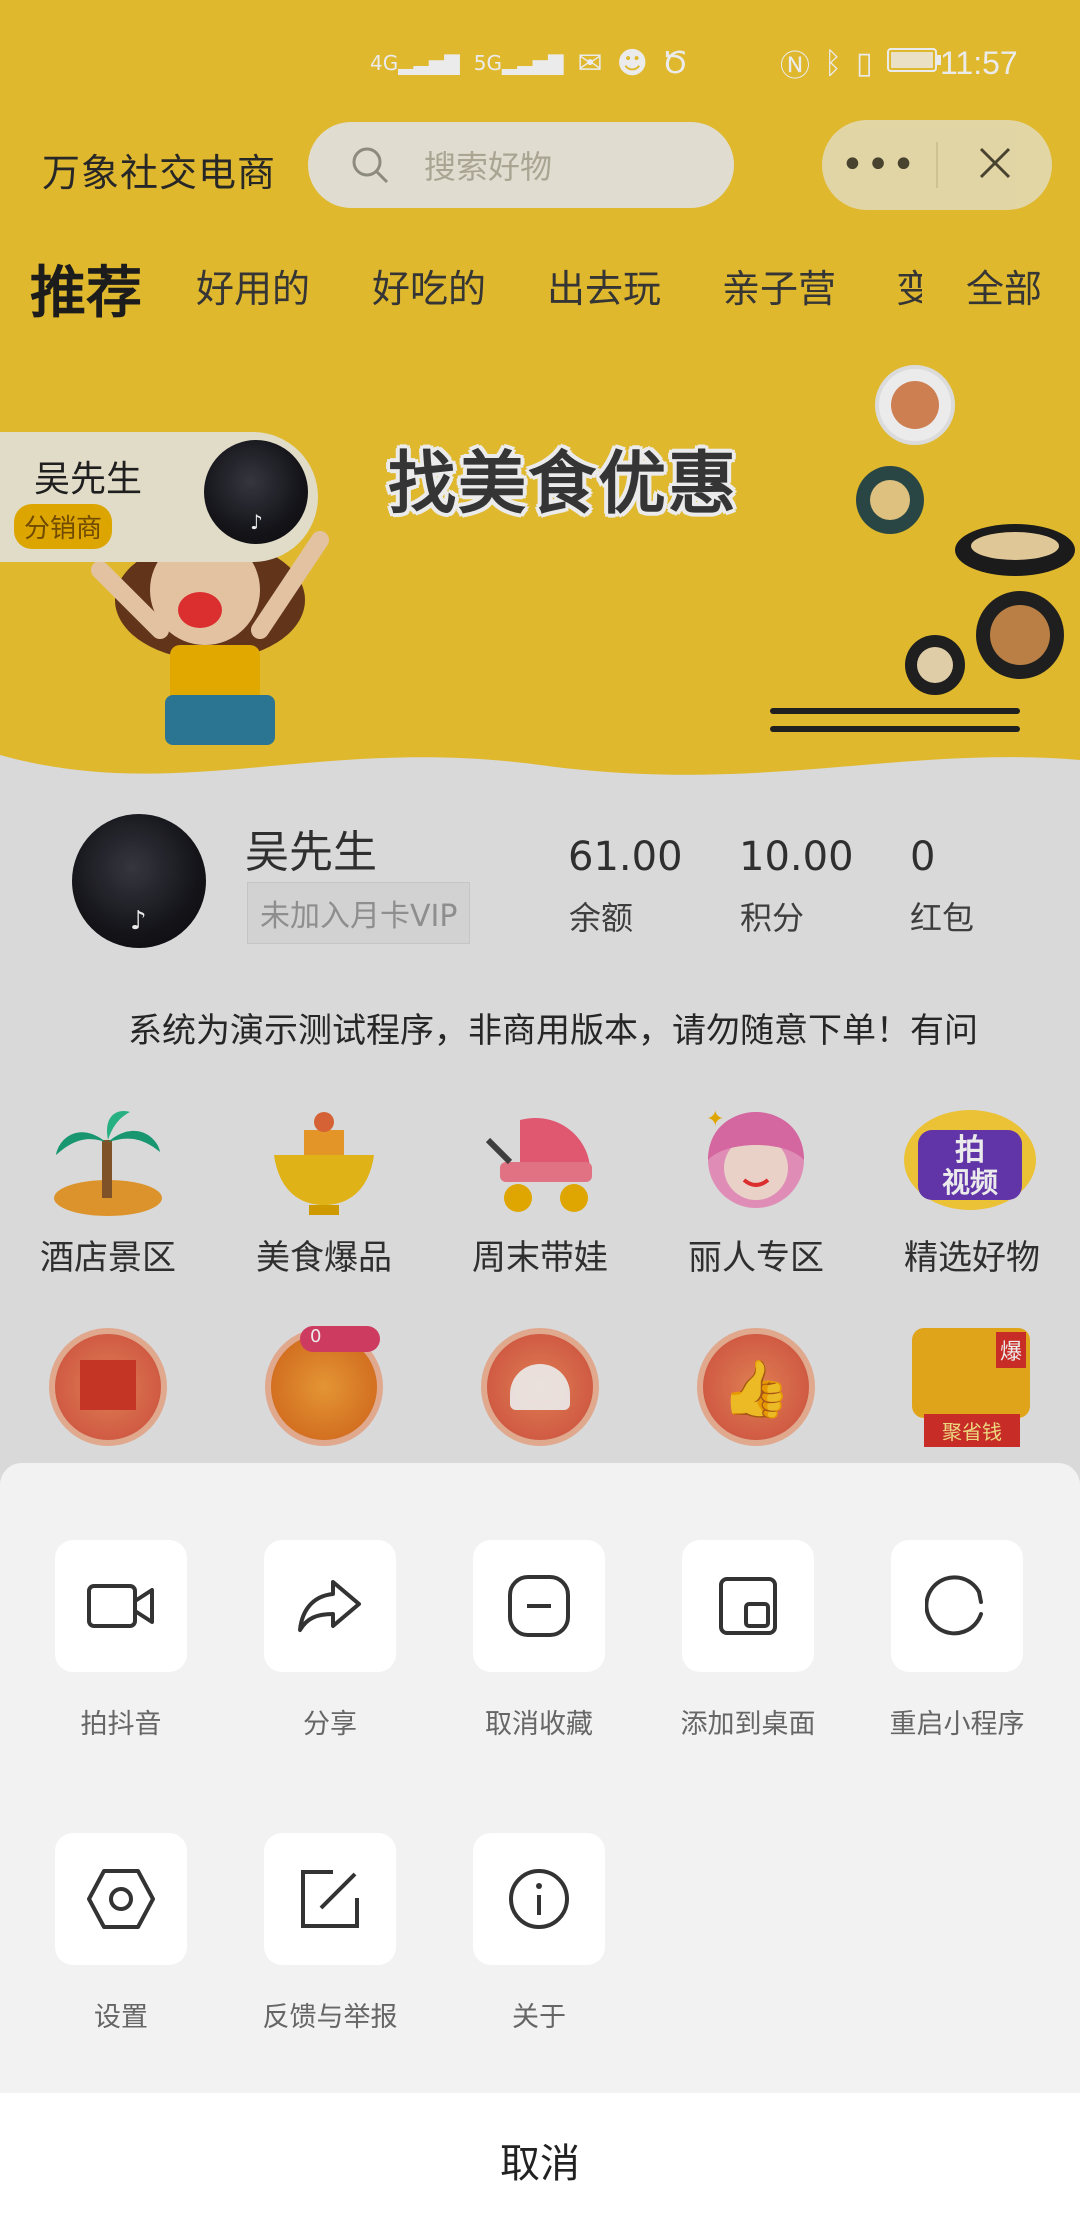  What do you see at coordinates (957, 1724) in the screenshot?
I see `action-label: 重启小程序` at bounding box center [957, 1724].